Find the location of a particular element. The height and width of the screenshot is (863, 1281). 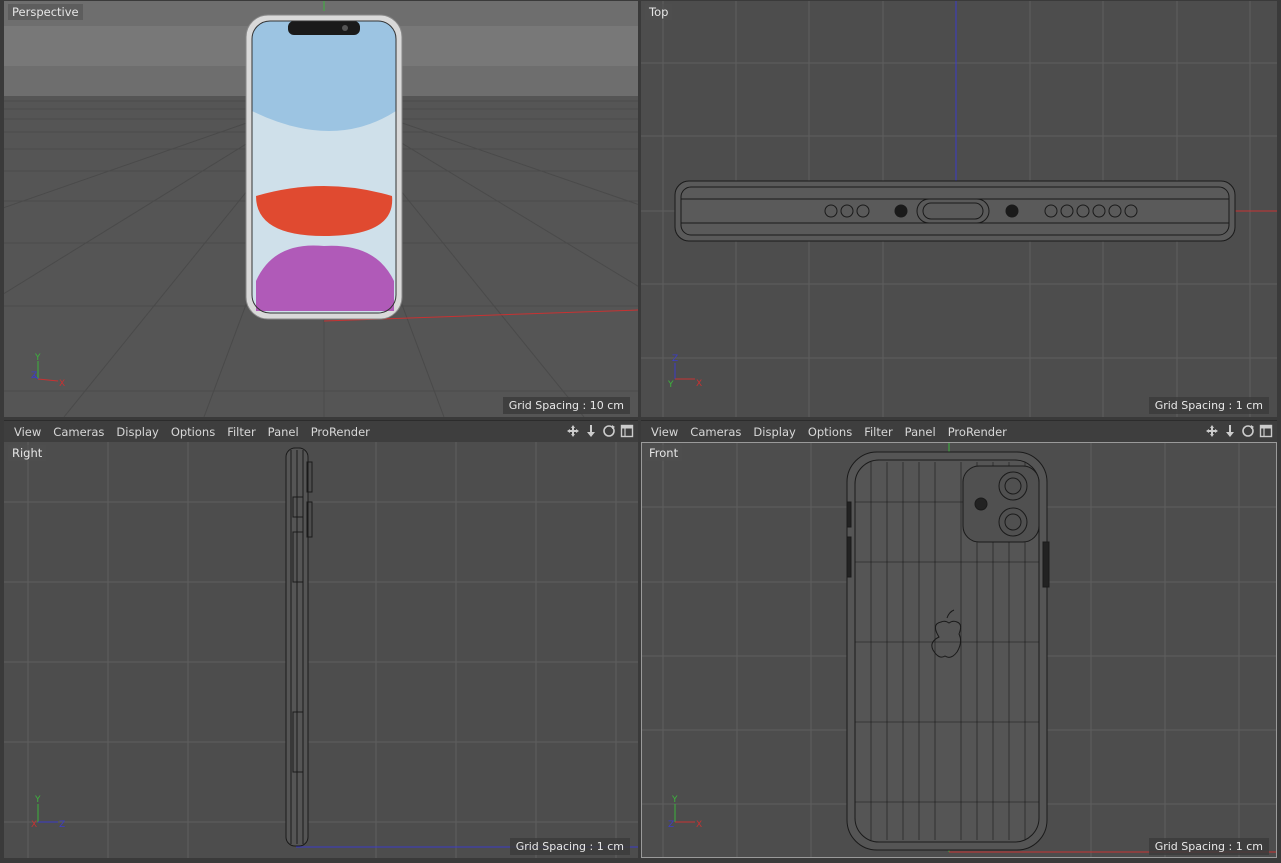

grid-spacing-front: Grid Spacing : 1 cm is located at coordinates (1208, 846).